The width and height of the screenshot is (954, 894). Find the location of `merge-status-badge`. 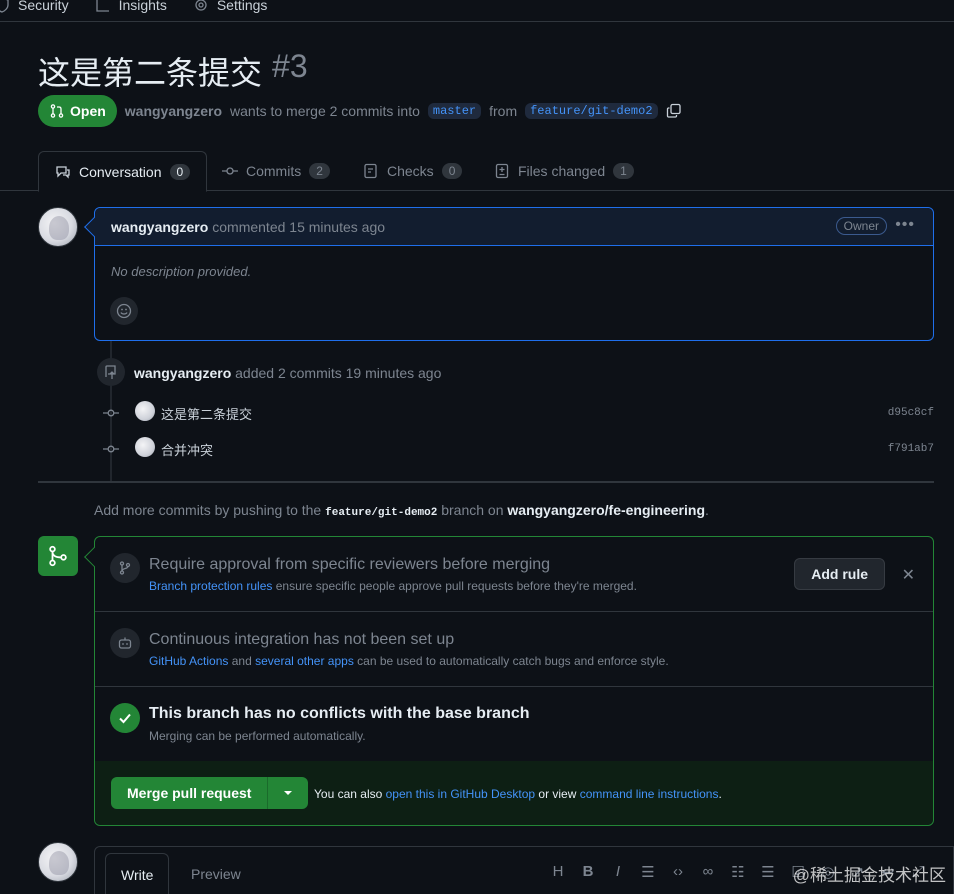

merge-status-badge is located at coordinates (58, 556).